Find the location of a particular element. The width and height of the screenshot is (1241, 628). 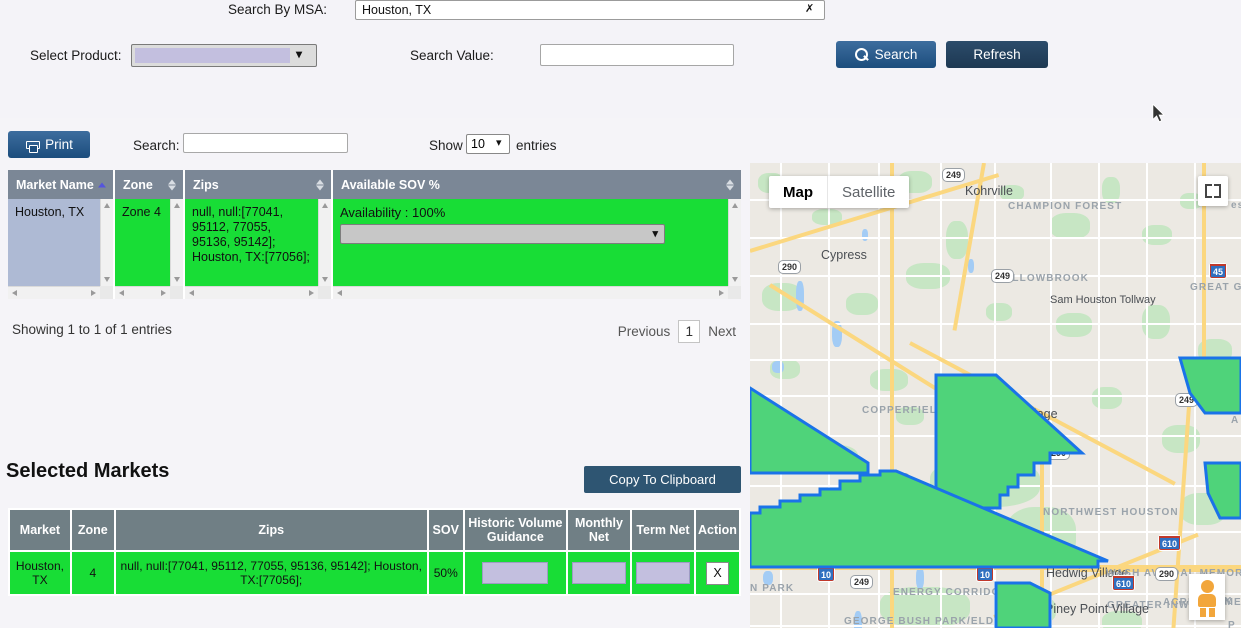

cell-action: X is located at coordinates (717, 573).